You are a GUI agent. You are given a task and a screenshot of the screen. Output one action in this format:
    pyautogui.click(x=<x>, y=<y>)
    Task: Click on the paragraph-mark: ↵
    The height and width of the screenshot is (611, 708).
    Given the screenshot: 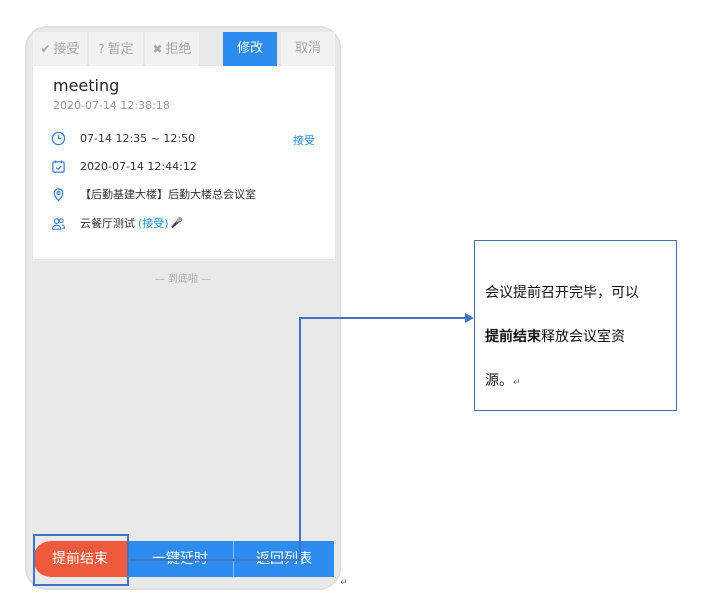 What is the action you would take?
    pyautogui.click(x=517, y=383)
    